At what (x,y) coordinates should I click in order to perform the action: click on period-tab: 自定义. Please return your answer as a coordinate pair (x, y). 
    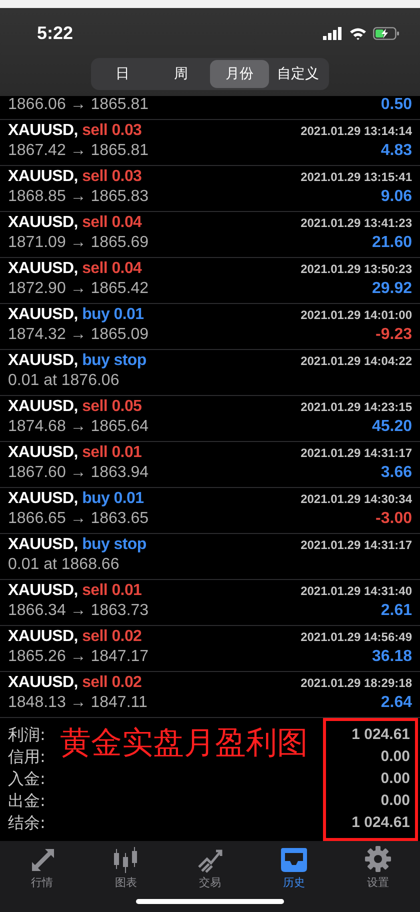
    Looking at the image, I should click on (297, 74).